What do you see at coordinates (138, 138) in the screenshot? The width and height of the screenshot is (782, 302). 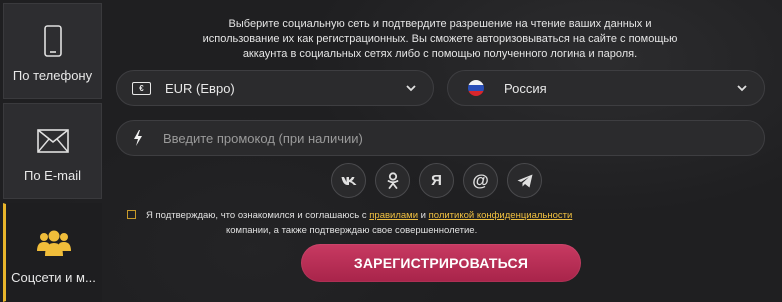 I see `lightning-icon` at bounding box center [138, 138].